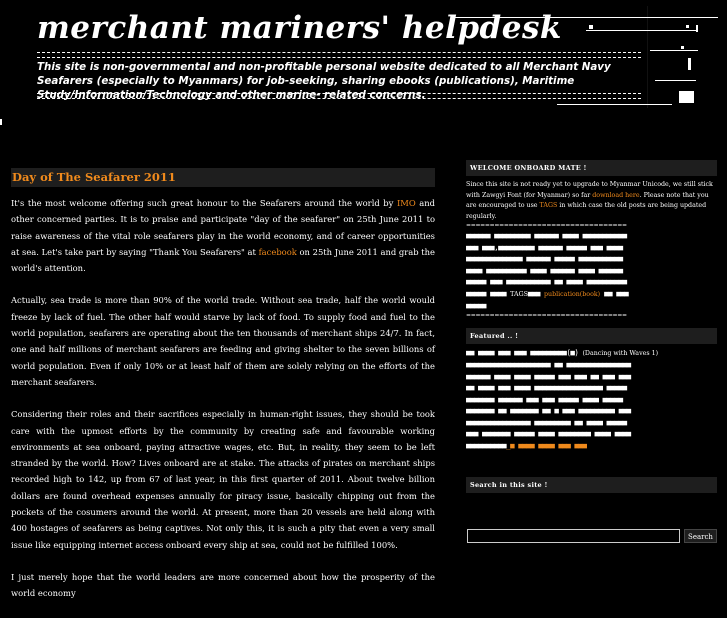 The height and width of the screenshot is (618, 727). What do you see at coordinates (700, 536) in the screenshot?
I see `search-button: Search` at bounding box center [700, 536].